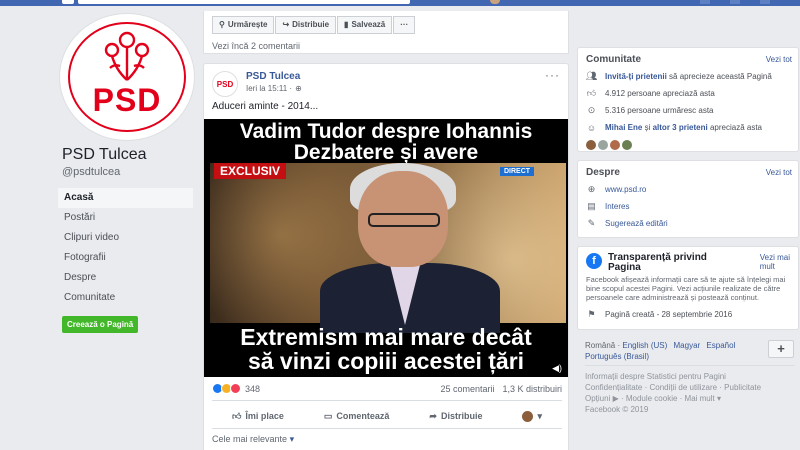 The image size is (800, 450). I want to click on nav-item-posts: Postări, so click(125, 218).